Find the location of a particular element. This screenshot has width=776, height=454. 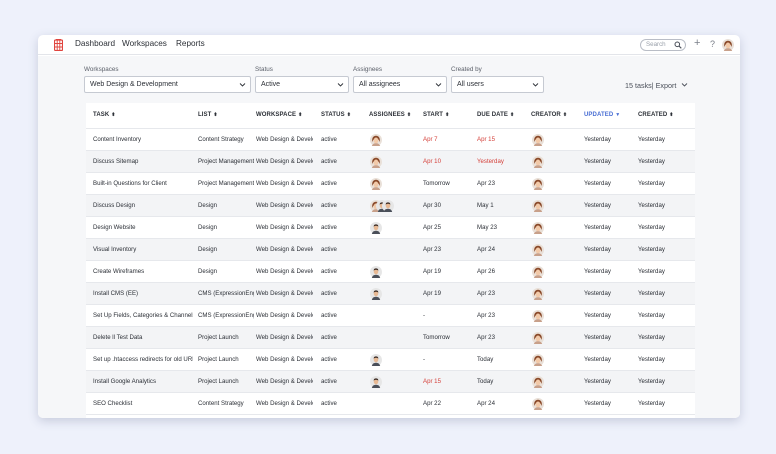

cell-task: Discuss Design is located at coordinates (143, 206).